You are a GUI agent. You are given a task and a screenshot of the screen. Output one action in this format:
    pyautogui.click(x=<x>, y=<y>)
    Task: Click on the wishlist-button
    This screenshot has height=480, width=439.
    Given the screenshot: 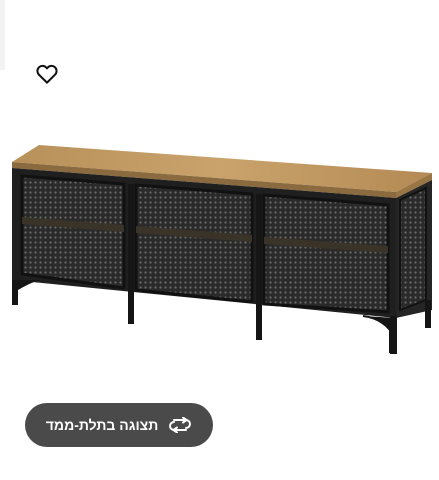 What is the action you would take?
    pyautogui.click(x=47, y=74)
    